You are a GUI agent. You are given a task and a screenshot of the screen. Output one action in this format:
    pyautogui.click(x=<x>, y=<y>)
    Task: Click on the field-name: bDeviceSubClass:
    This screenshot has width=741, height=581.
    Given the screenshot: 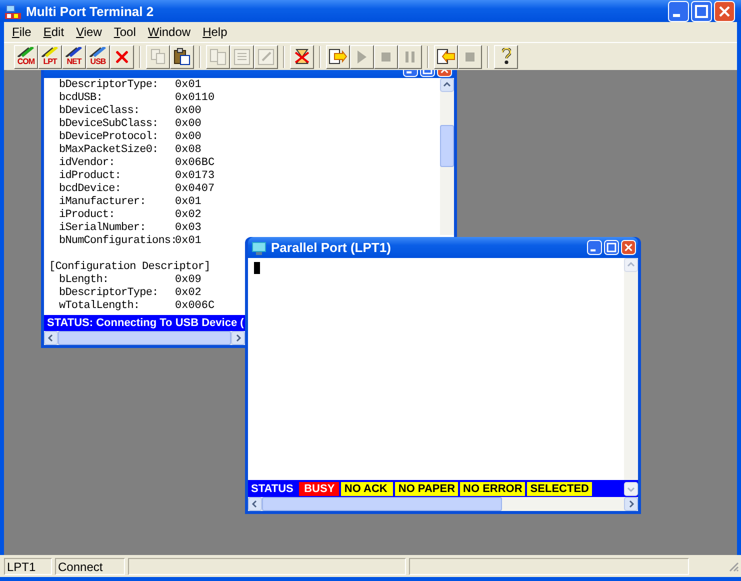 What is the action you would take?
    pyautogui.click(x=109, y=124)
    